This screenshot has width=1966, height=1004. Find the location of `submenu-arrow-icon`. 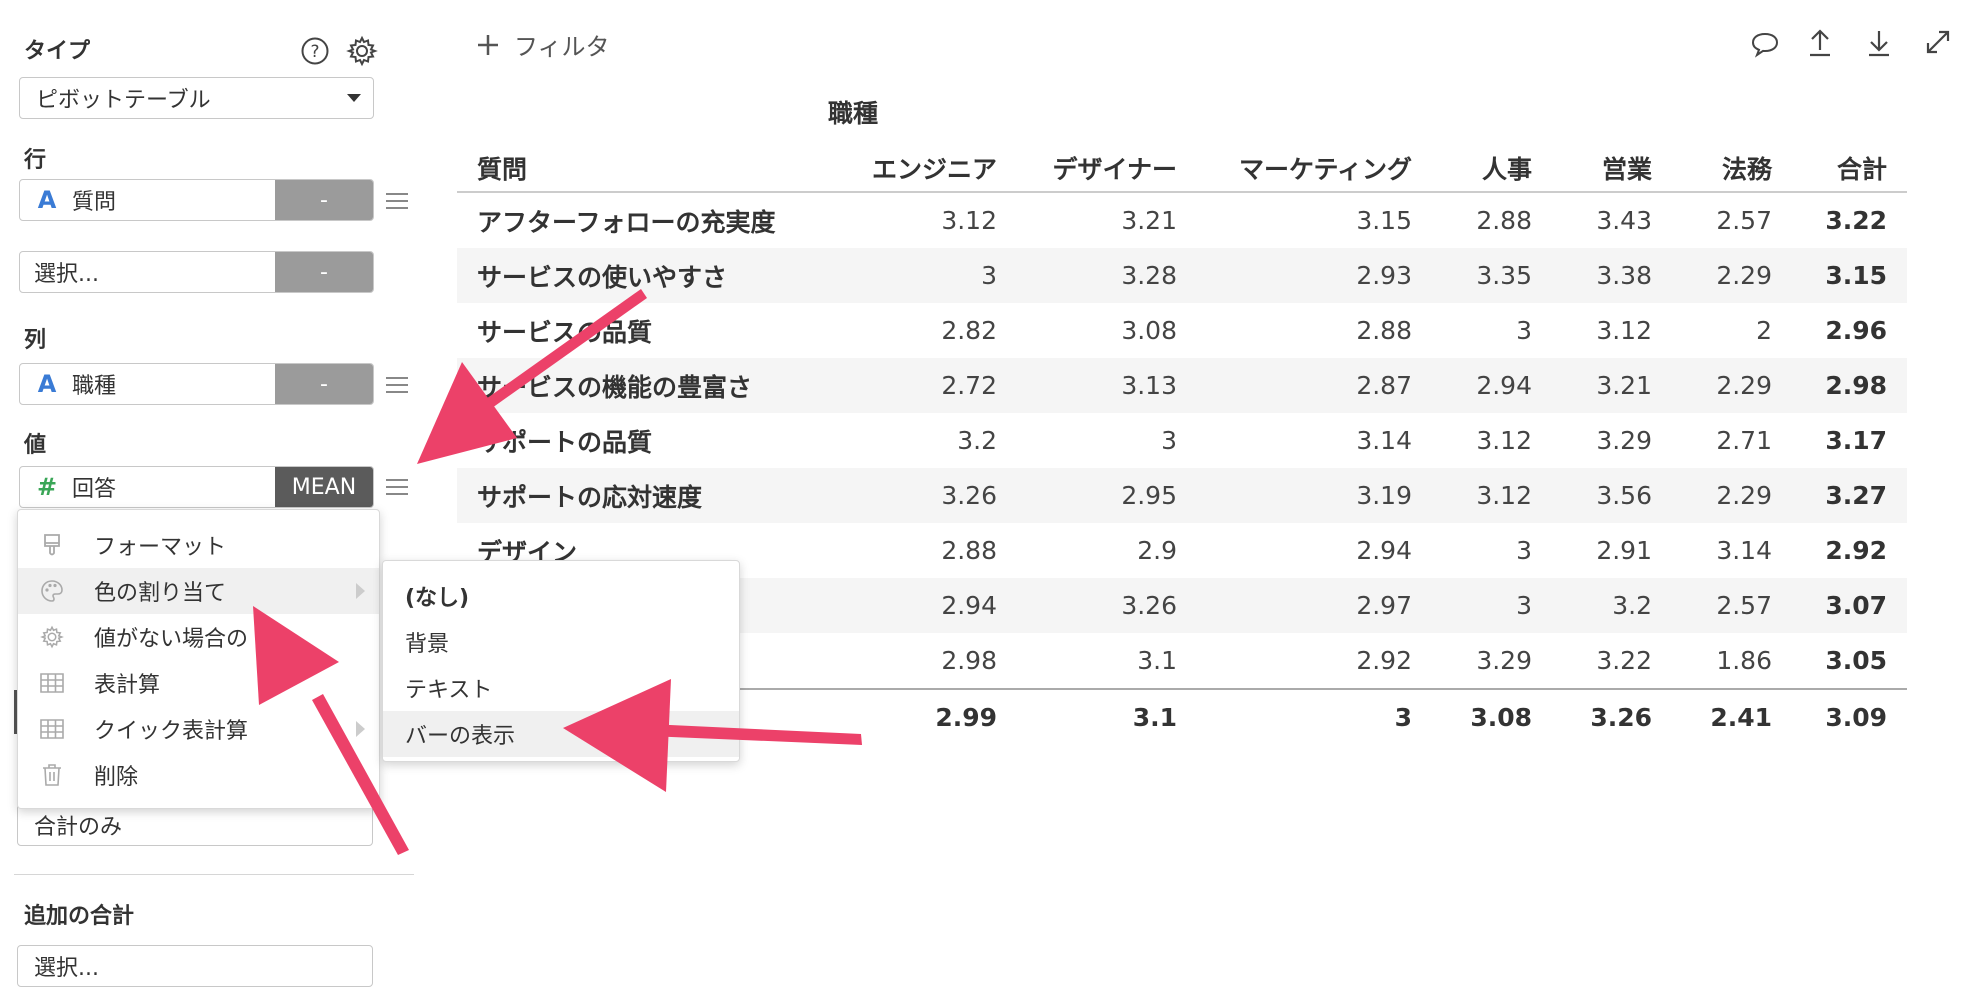

submenu-arrow-icon is located at coordinates (360, 591).